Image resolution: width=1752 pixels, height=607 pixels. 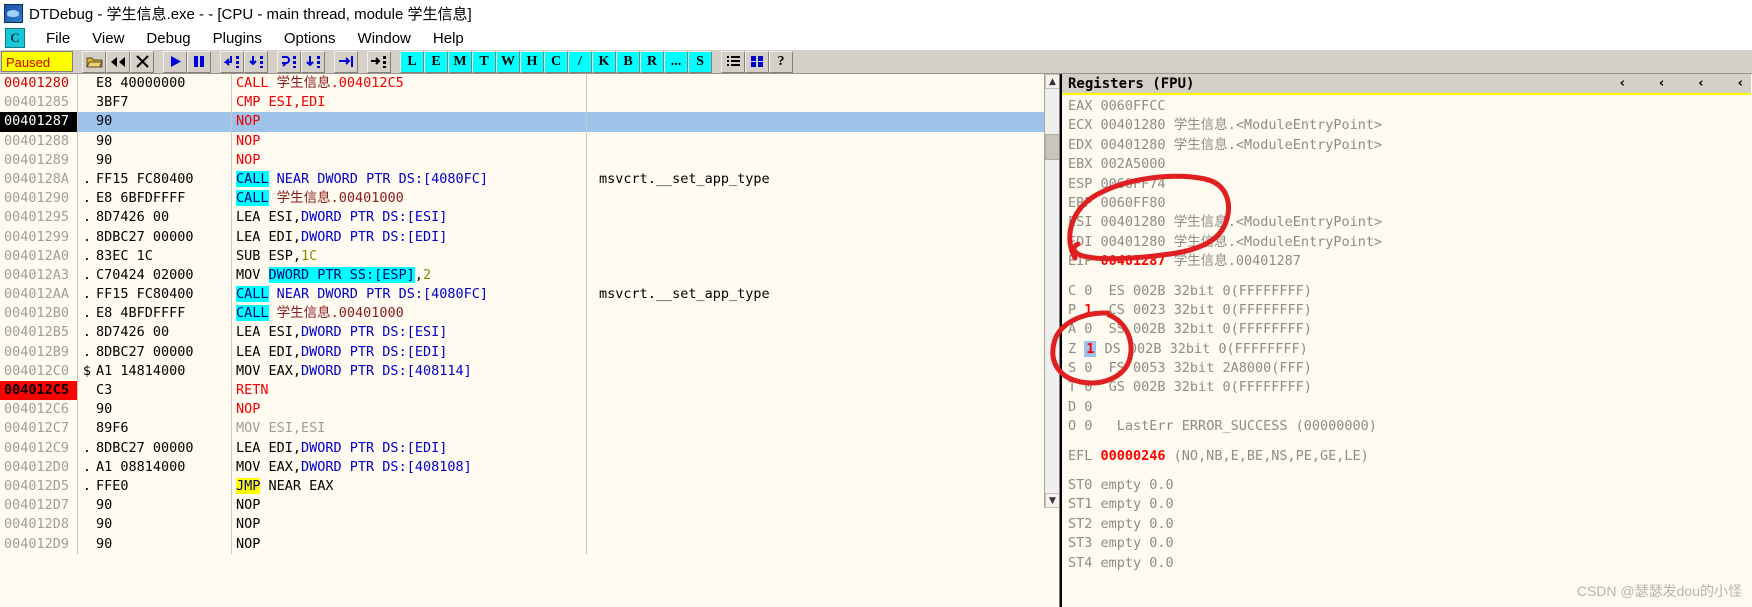 What do you see at coordinates (733, 61) in the screenshot?
I see `options-list-icon` at bounding box center [733, 61].